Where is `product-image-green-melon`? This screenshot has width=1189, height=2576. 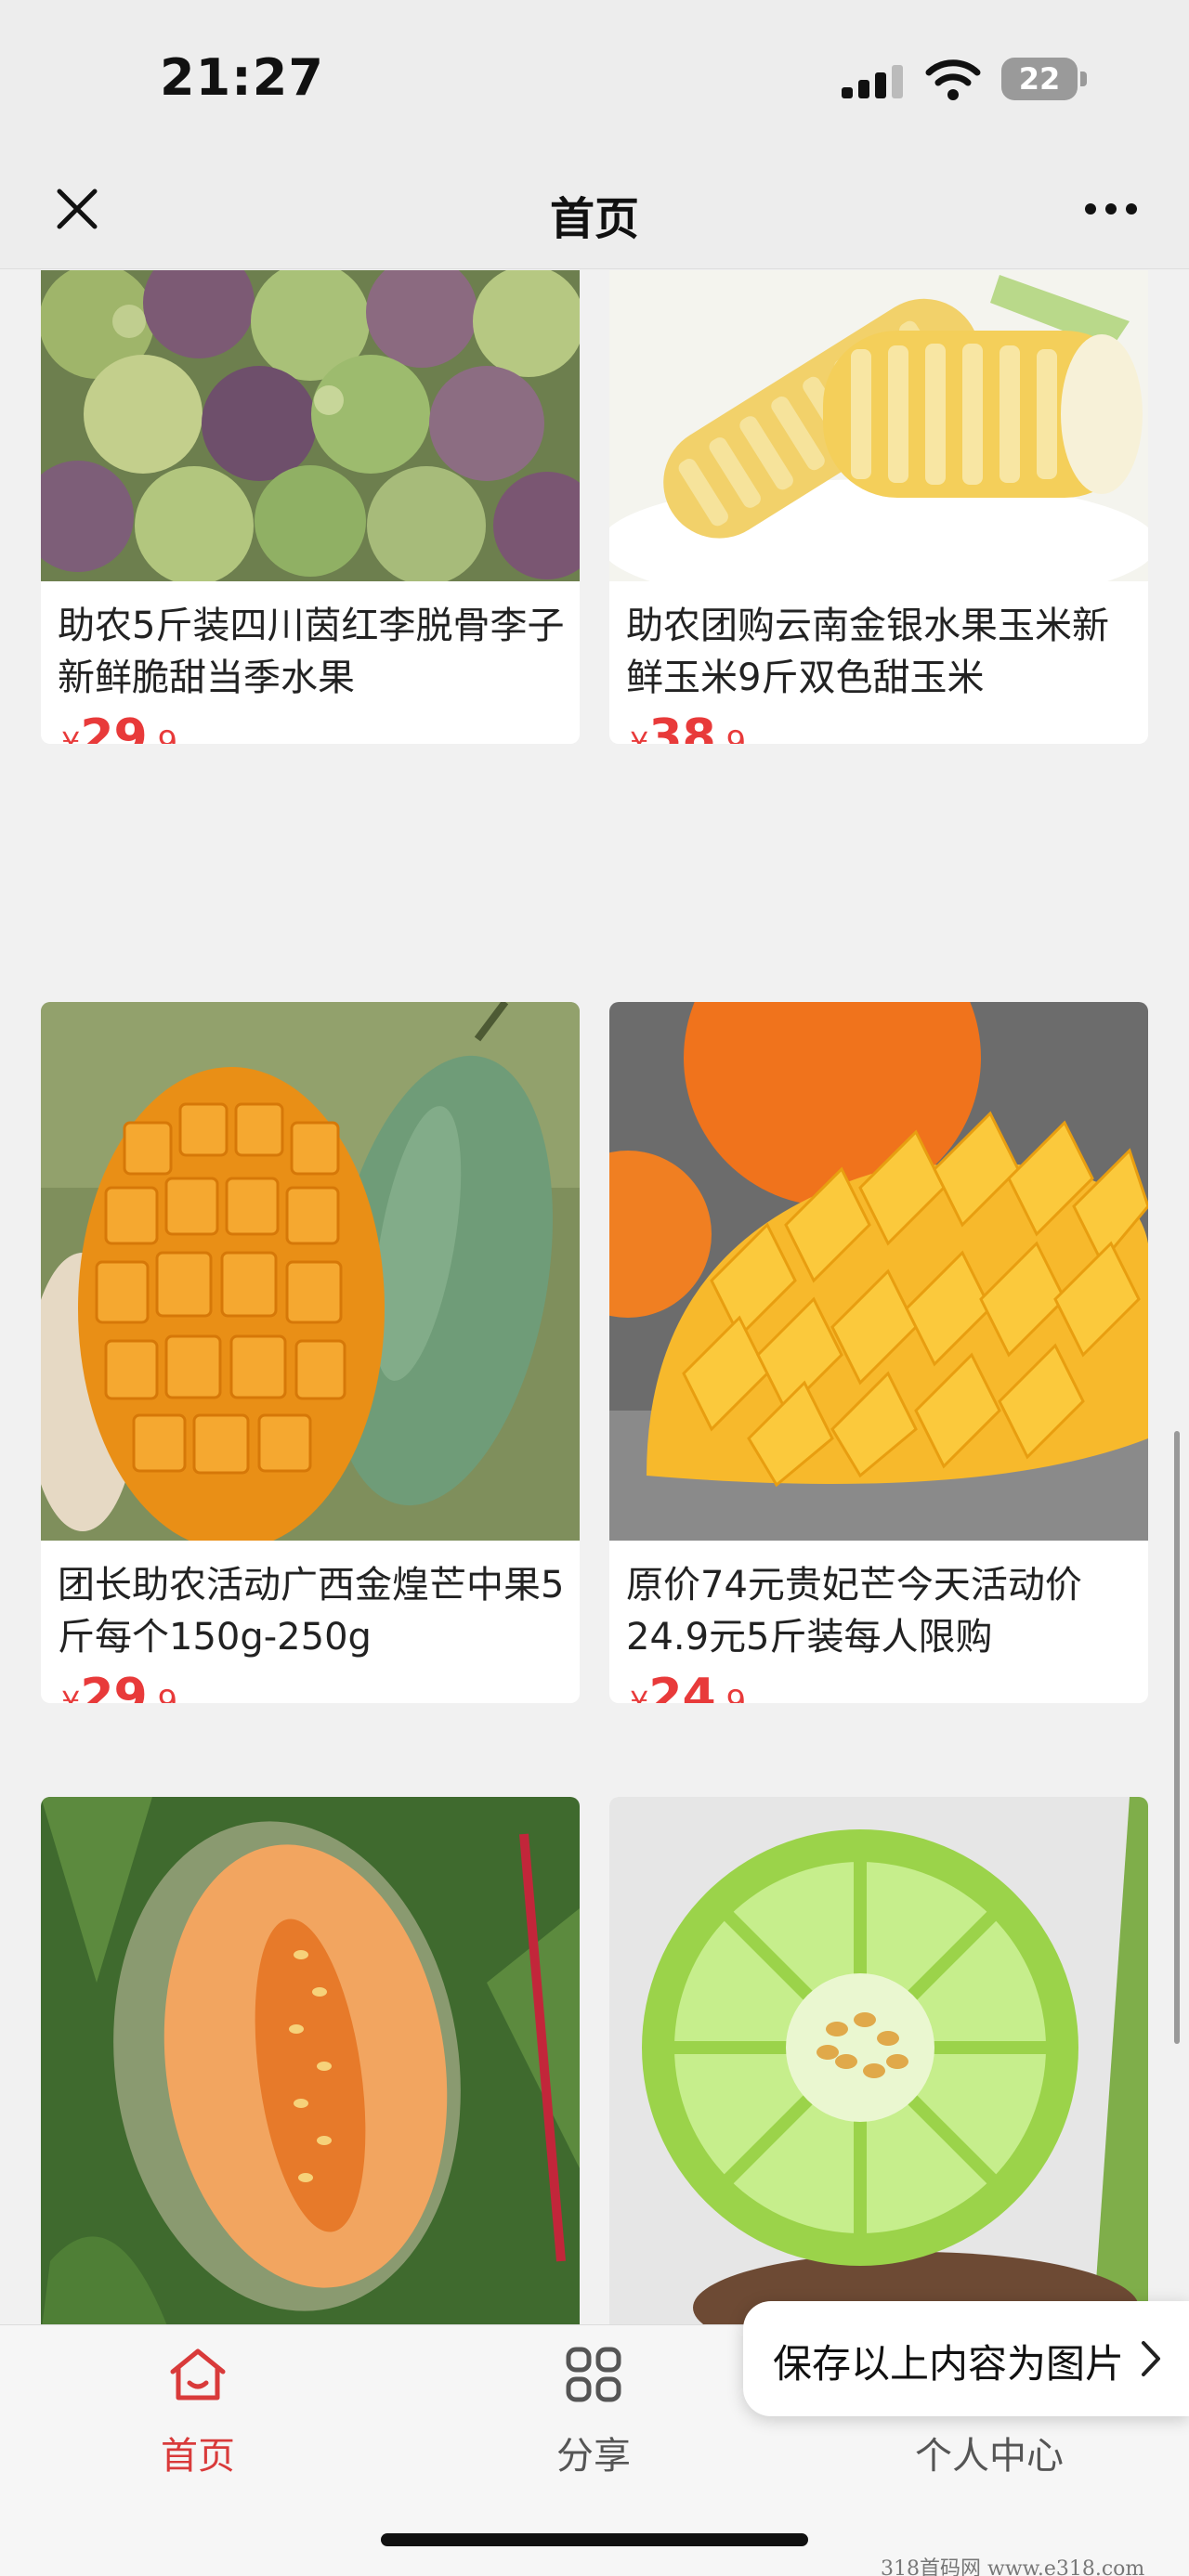 product-image-green-melon is located at coordinates (879, 2060).